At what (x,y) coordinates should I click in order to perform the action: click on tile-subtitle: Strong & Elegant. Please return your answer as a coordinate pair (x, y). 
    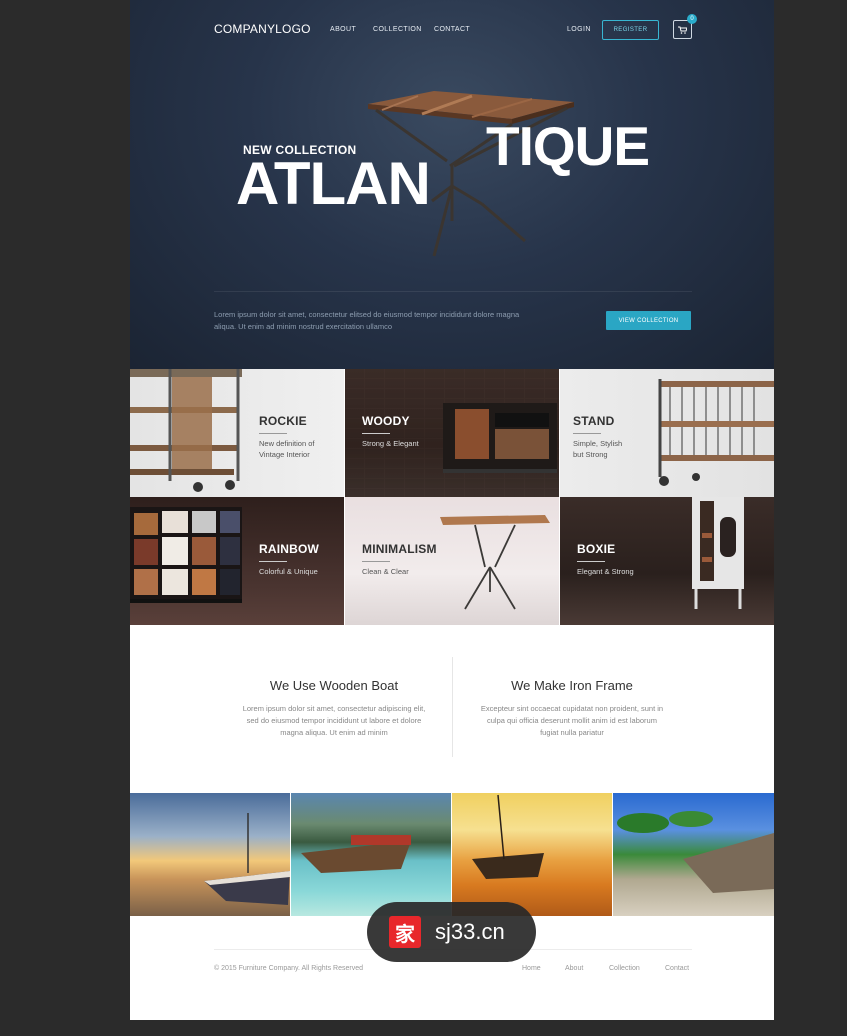
    Looking at the image, I should click on (390, 443).